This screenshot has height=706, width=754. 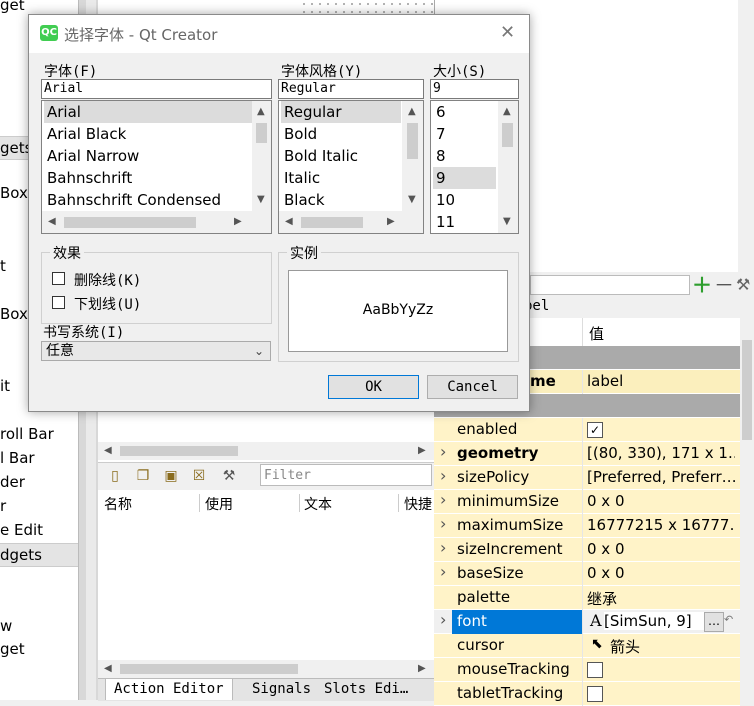 What do you see at coordinates (610, 285) in the screenshot?
I see `property-filter-input` at bounding box center [610, 285].